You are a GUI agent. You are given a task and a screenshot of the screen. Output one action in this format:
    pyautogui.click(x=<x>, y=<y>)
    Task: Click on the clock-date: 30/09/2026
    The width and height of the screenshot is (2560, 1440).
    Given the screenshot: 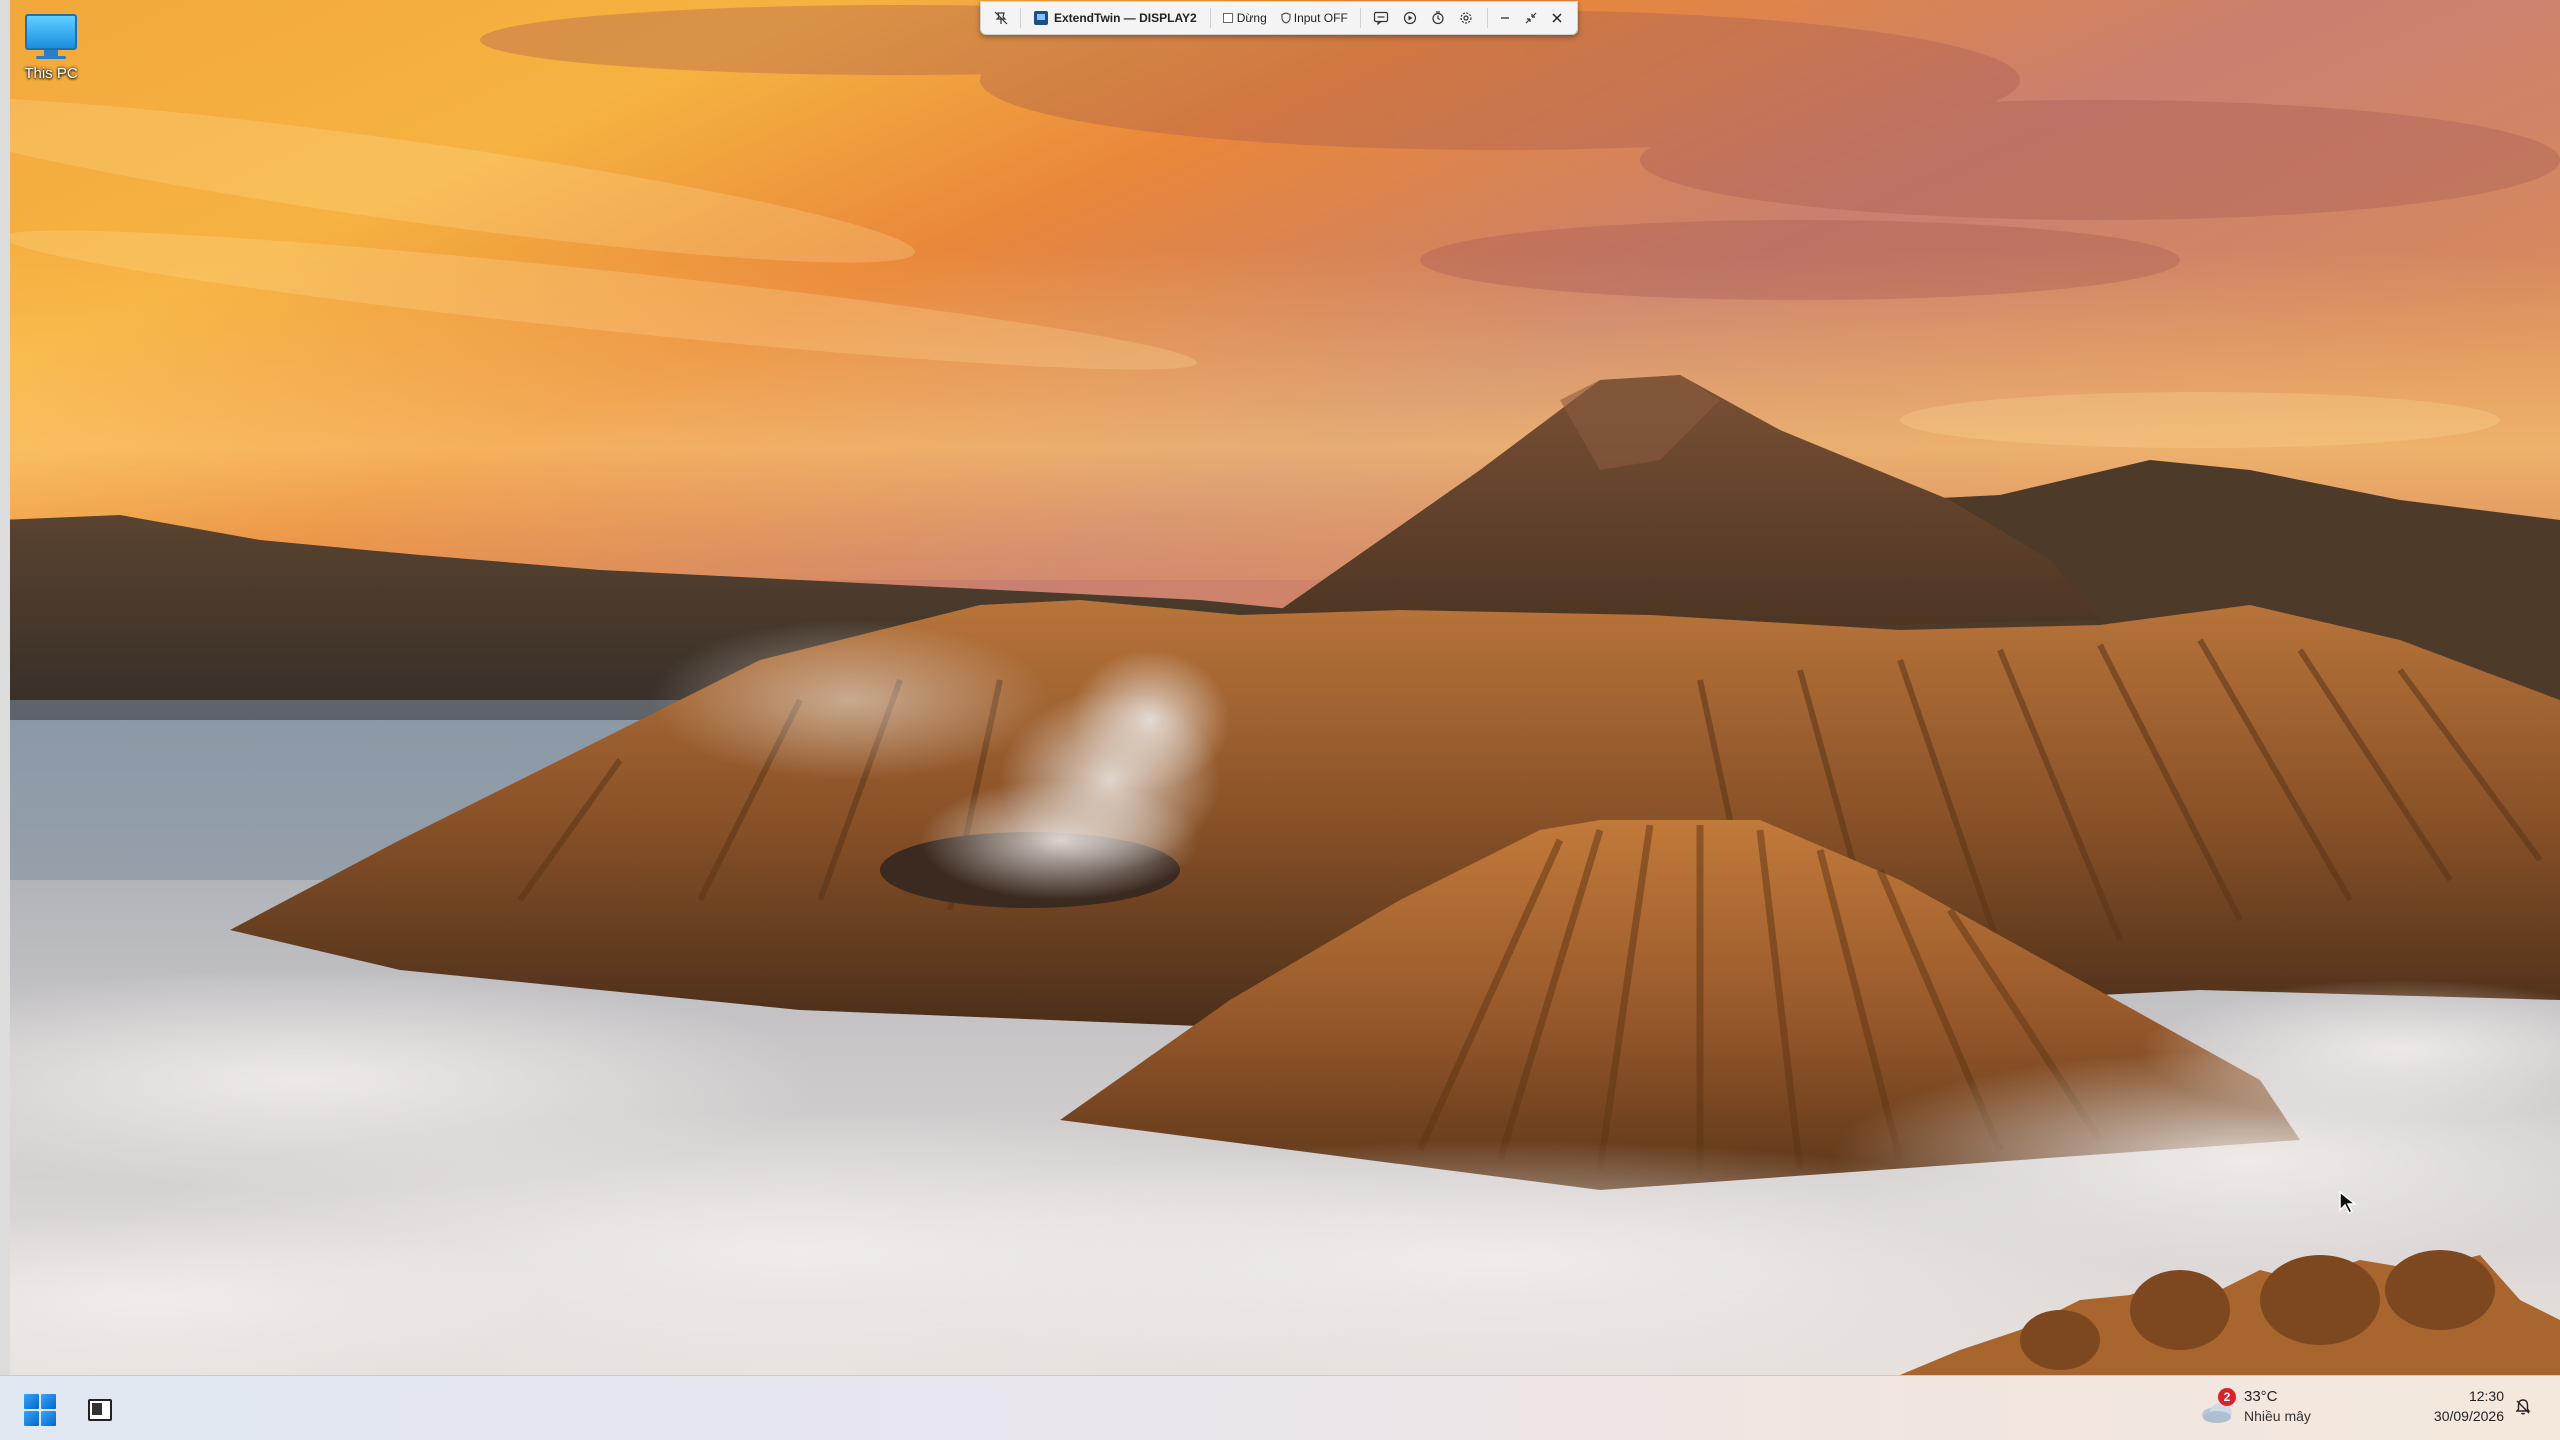 What is the action you would take?
    pyautogui.click(x=2468, y=1416)
    